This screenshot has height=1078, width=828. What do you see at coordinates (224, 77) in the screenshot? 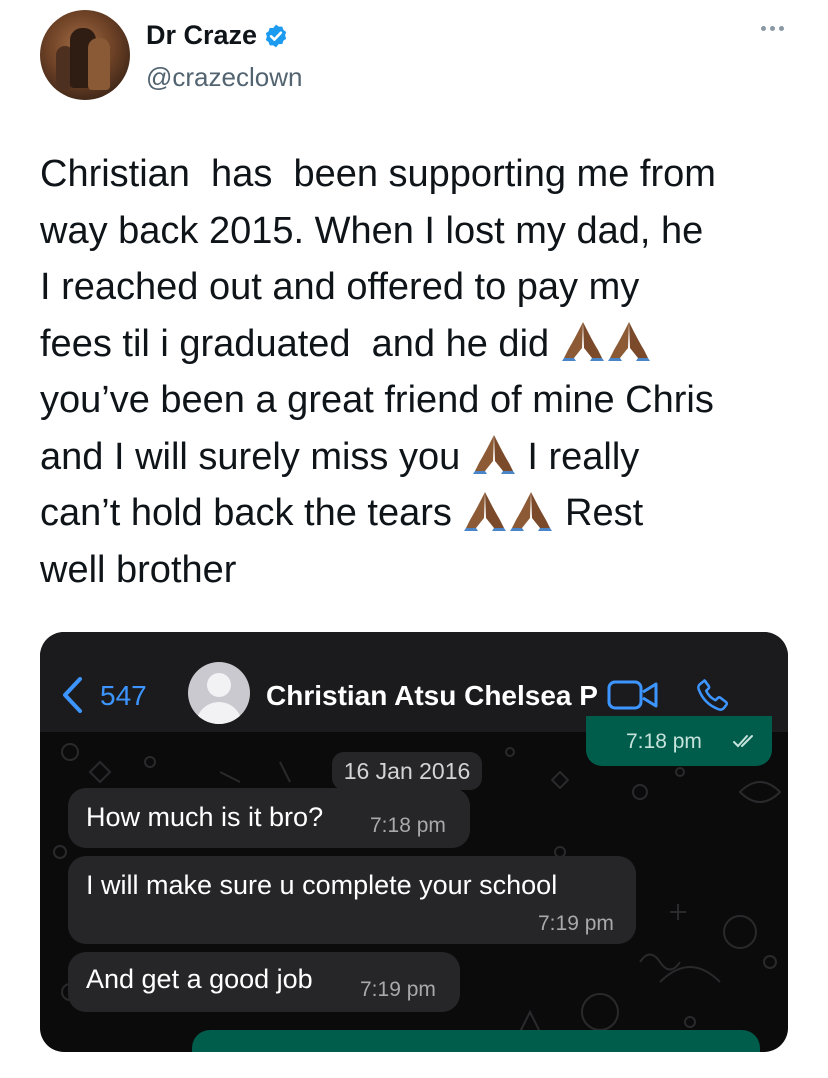
I see `author-handle: @crazeclown` at bounding box center [224, 77].